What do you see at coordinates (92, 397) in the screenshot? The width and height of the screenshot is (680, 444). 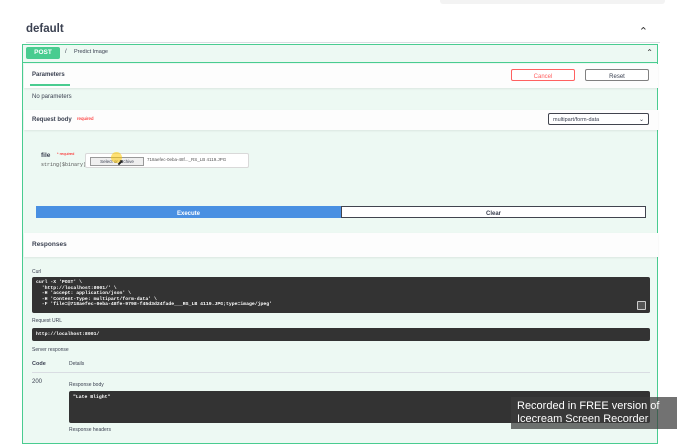 I see `response-body-value: "Late Blight"` at bounding box center [92, 397].